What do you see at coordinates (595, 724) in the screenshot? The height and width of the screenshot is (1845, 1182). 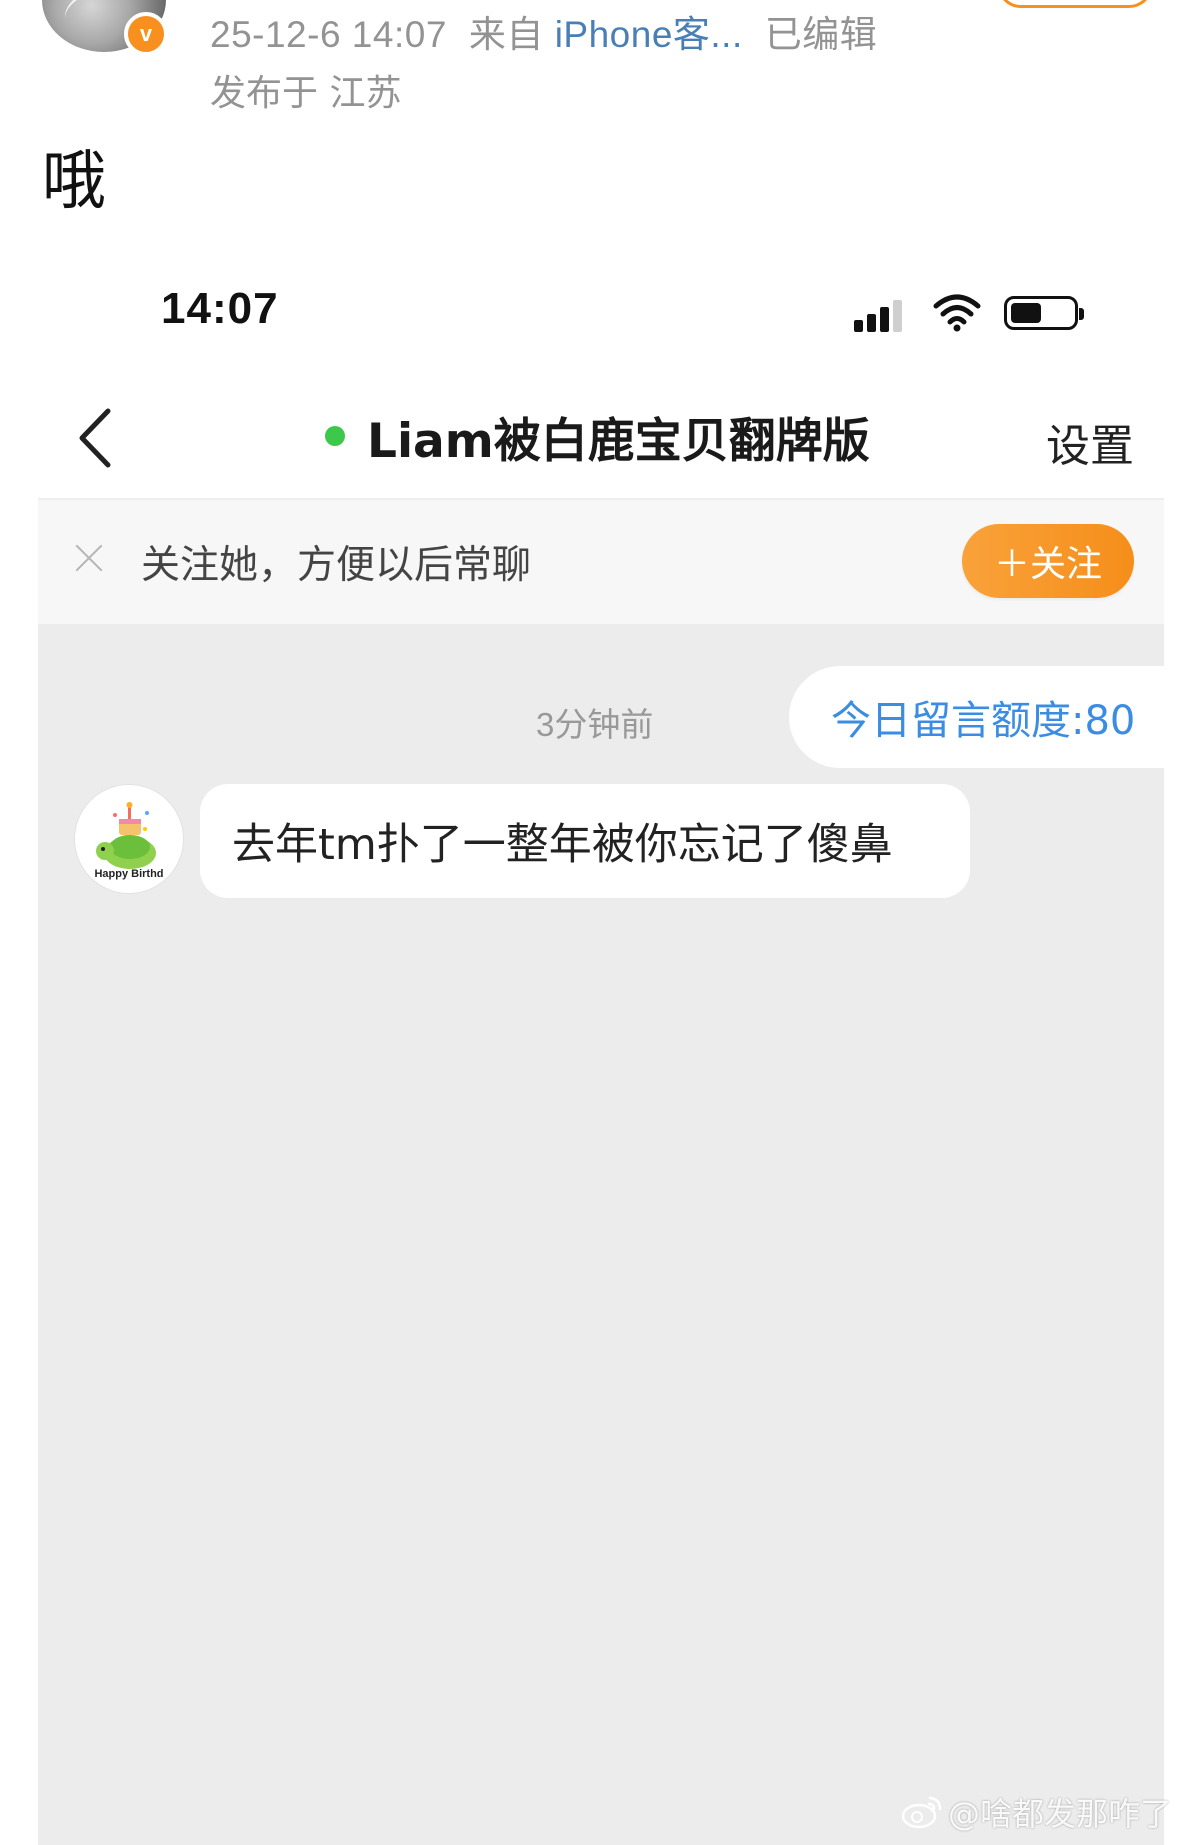 I see `message-timestamp: 3分钟前` at bounding box center [595, 724].